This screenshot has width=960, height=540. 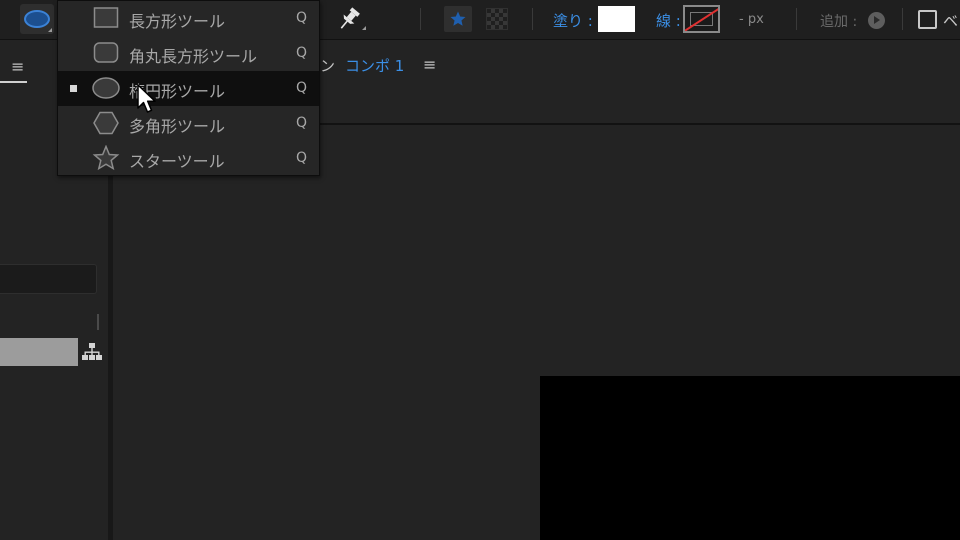 What do you see at coordinates (750, 458) in the screenshot?
I see `composition-canvas` at bounding box center [750, 458].